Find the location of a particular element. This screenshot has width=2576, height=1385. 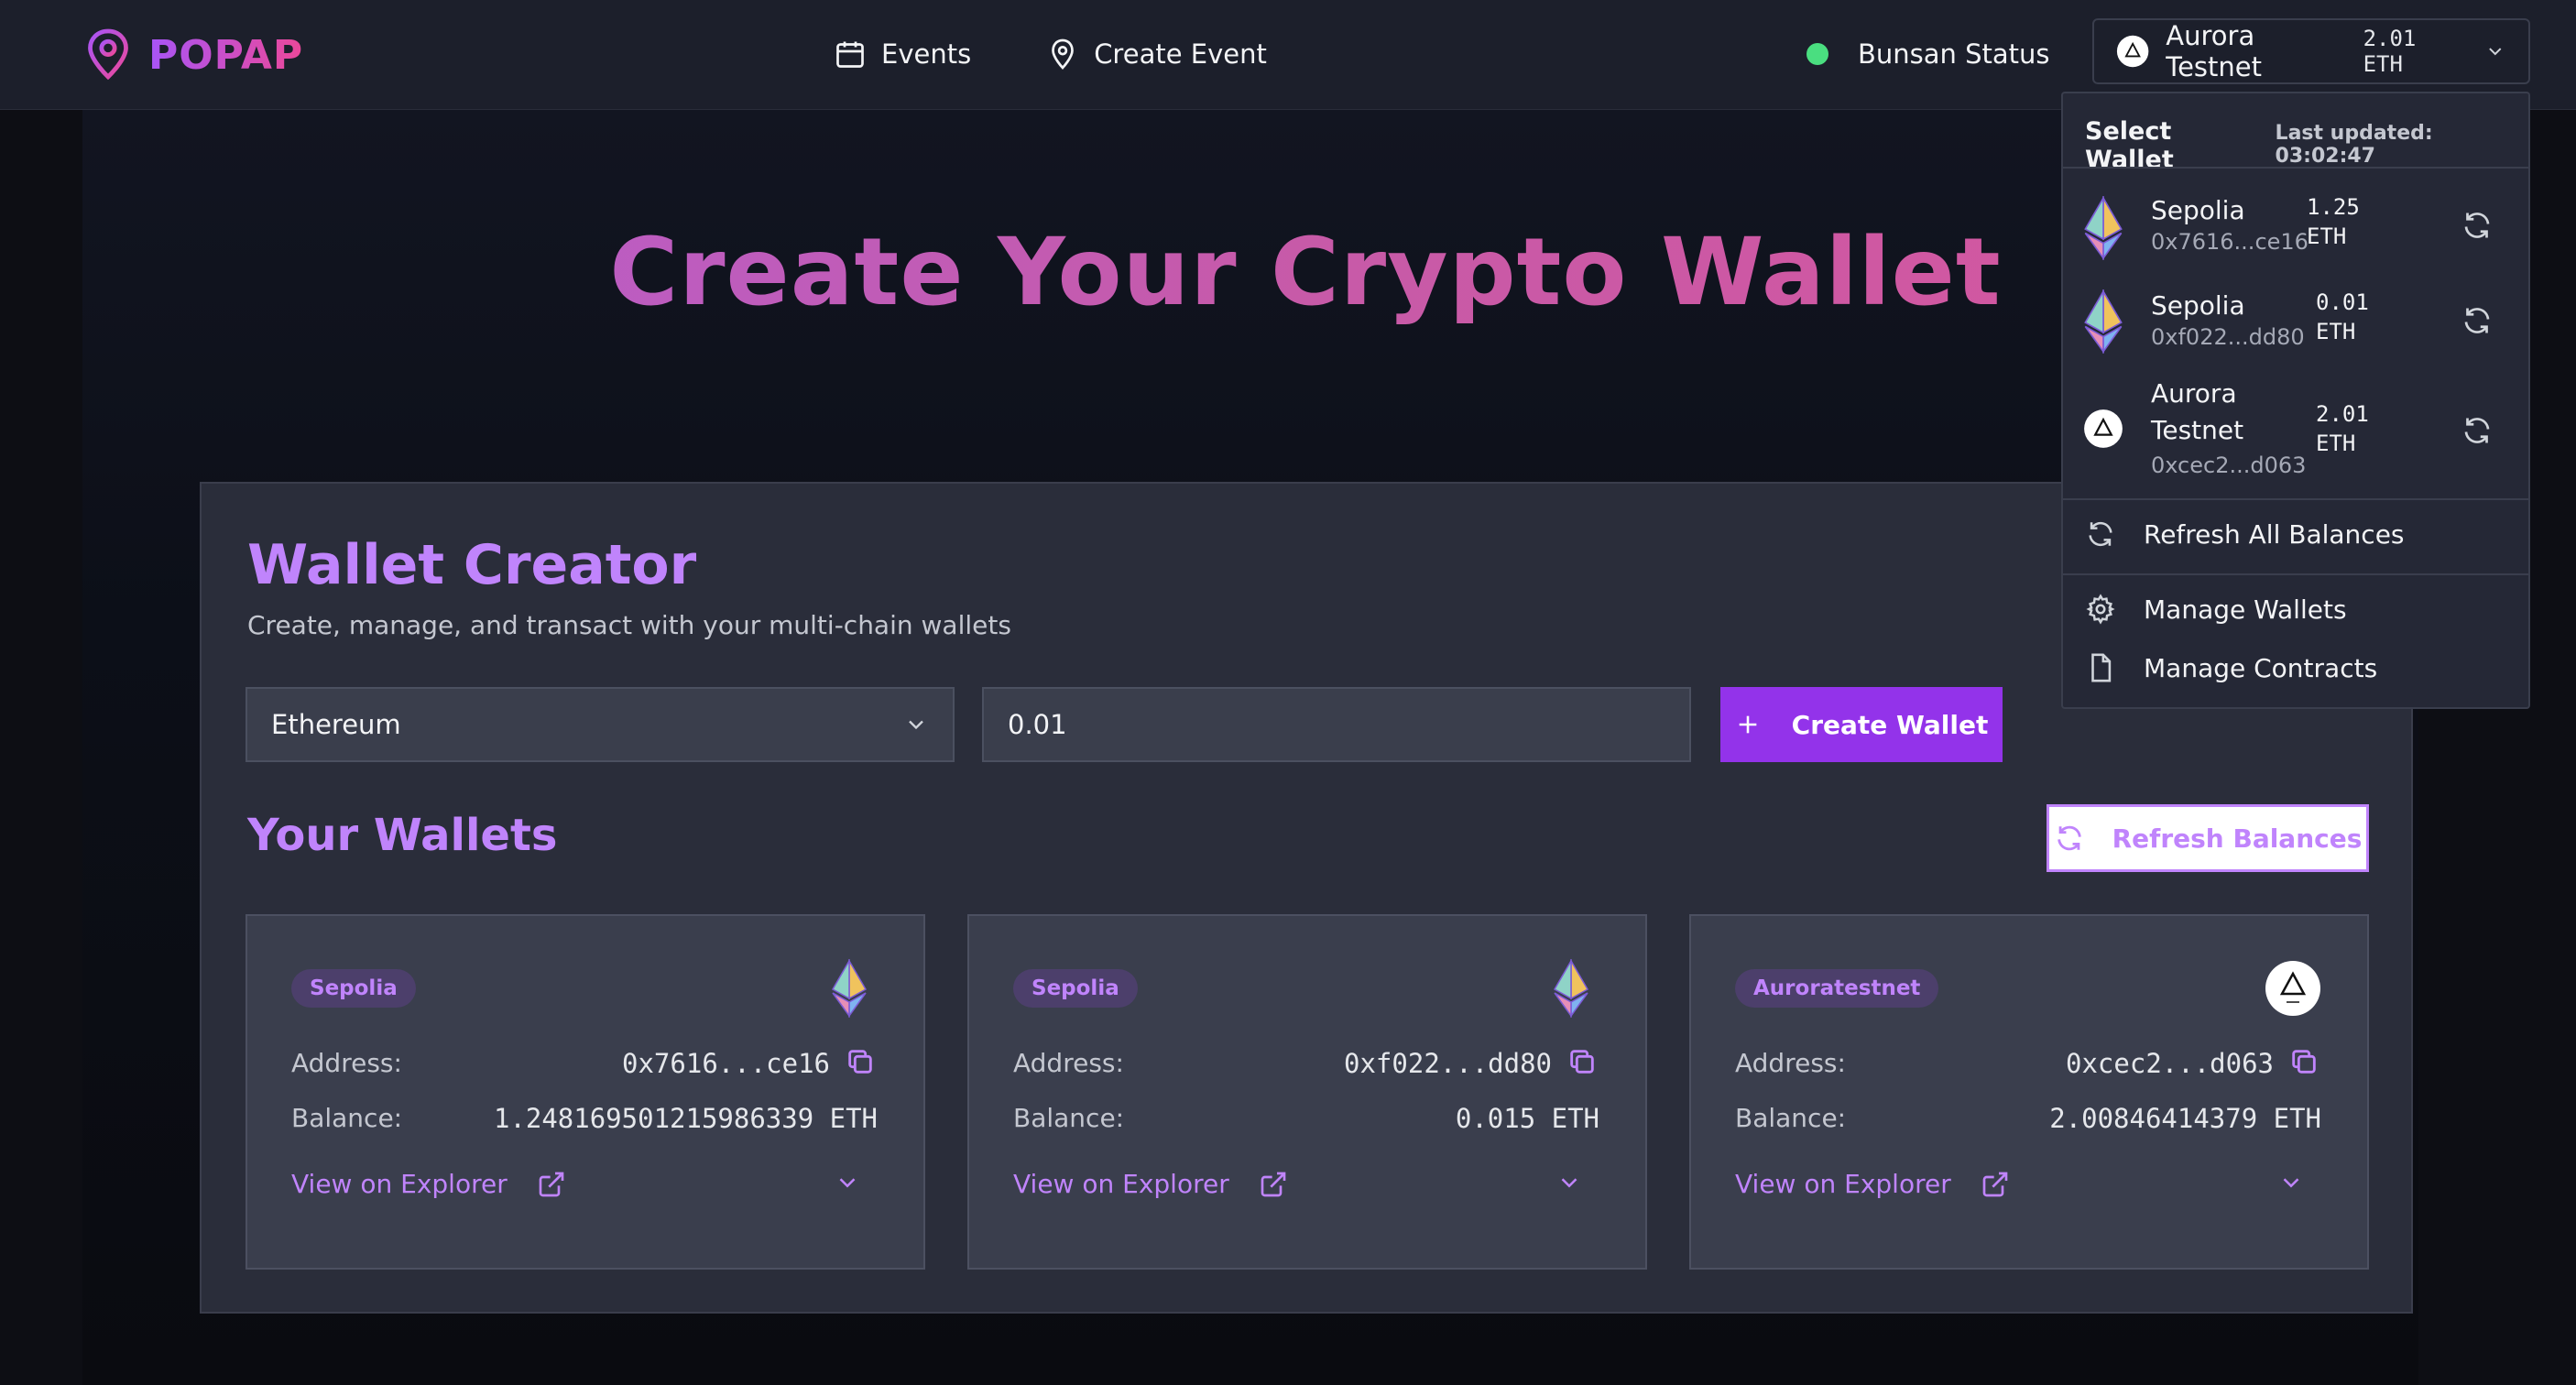

dropdown-wallet-name-line2: Testnet is located at coordinates (2197, 430).